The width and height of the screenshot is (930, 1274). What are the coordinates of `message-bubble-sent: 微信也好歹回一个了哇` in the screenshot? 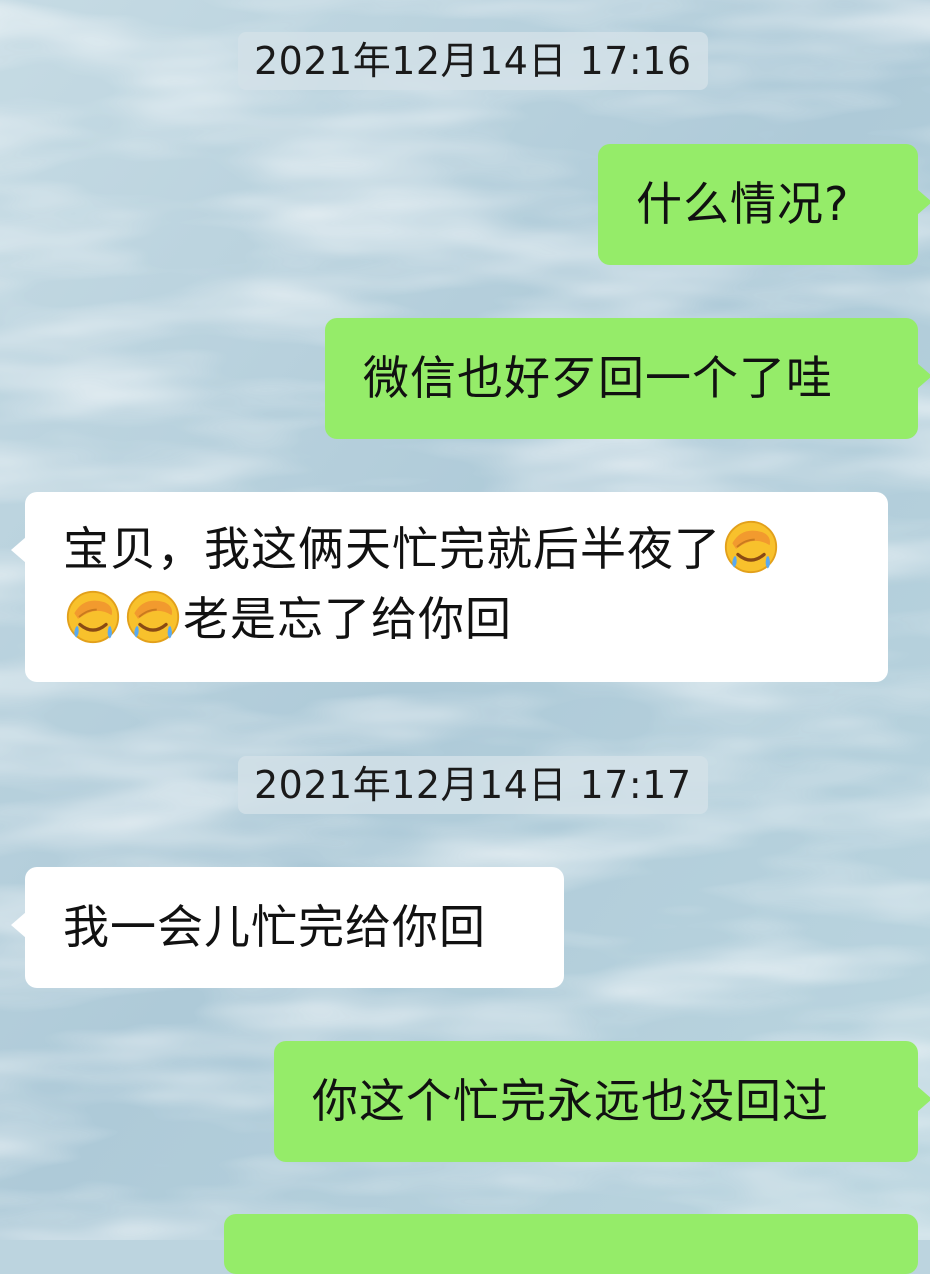 It's located at (627, 378).